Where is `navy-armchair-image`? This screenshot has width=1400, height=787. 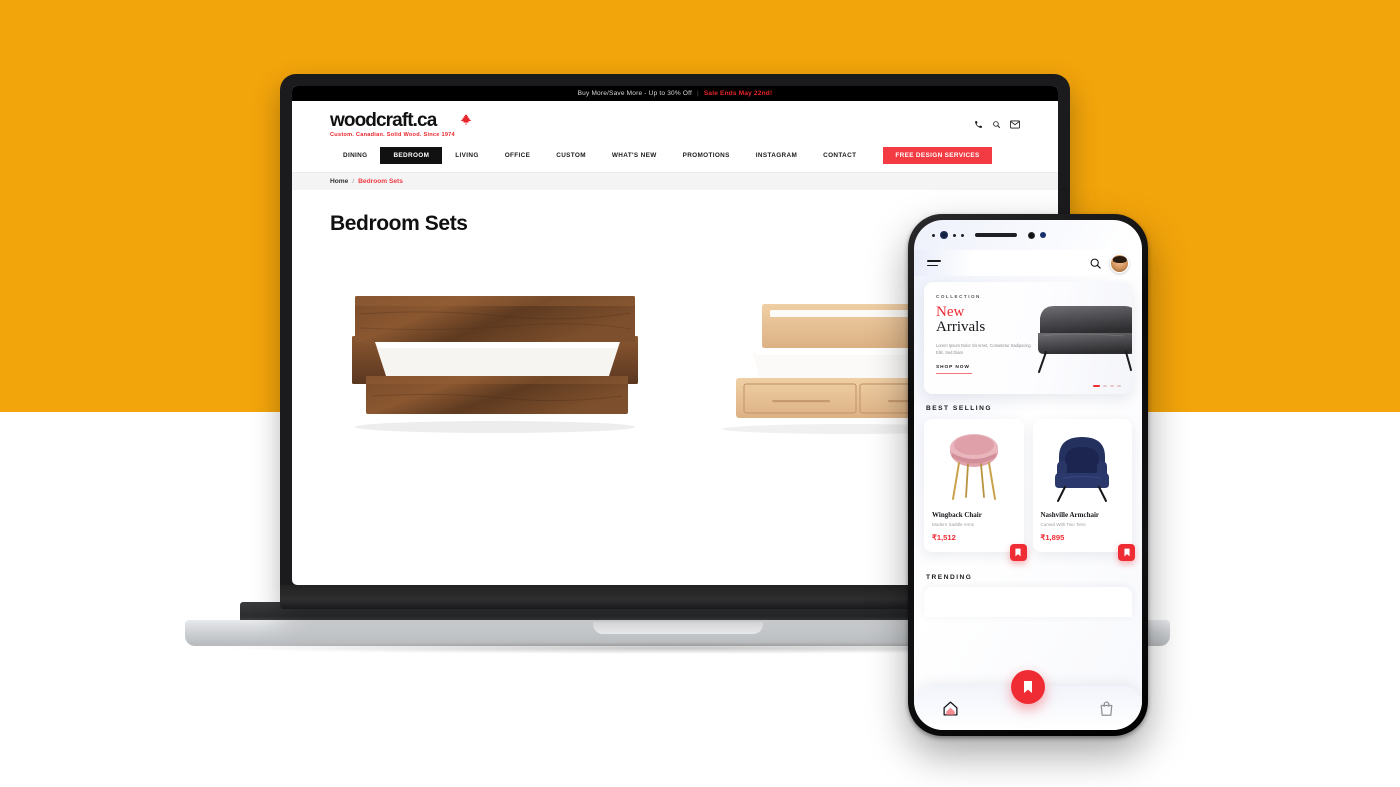 navy-armchair-image is located at coordinates (1082, 469).